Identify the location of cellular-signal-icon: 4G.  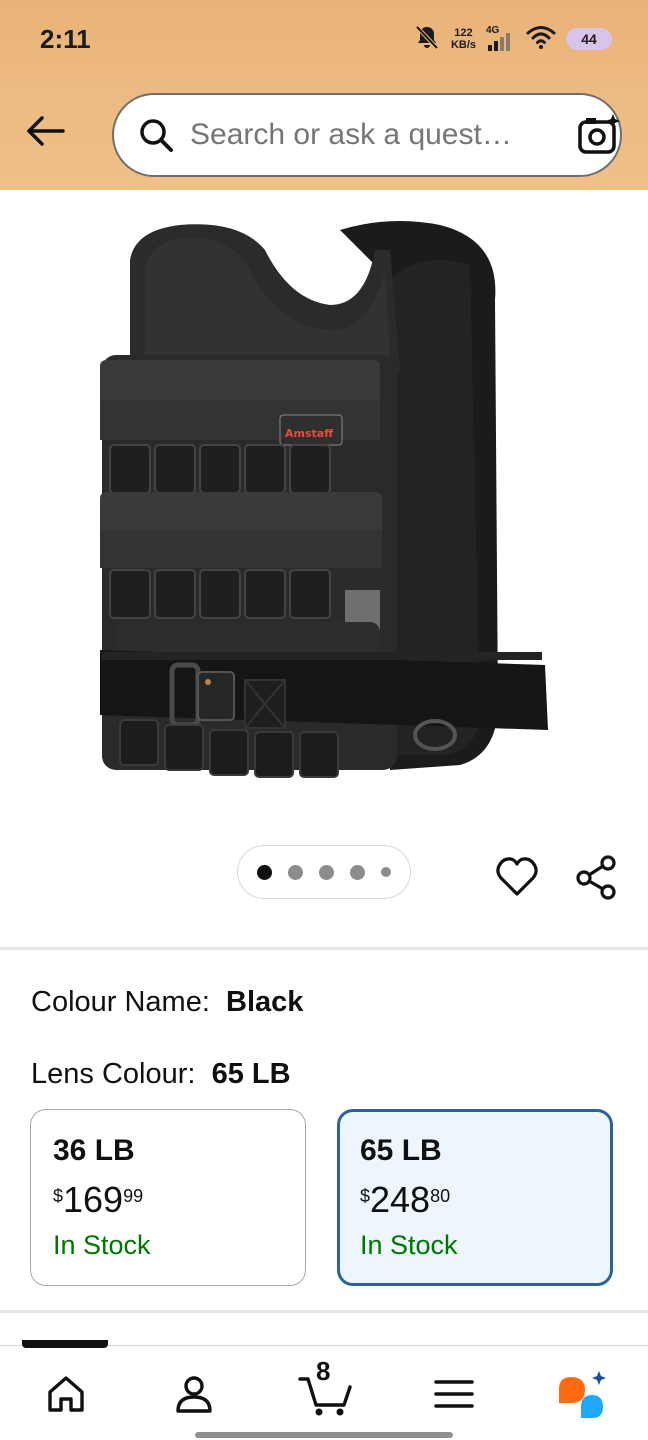
(501, 39).